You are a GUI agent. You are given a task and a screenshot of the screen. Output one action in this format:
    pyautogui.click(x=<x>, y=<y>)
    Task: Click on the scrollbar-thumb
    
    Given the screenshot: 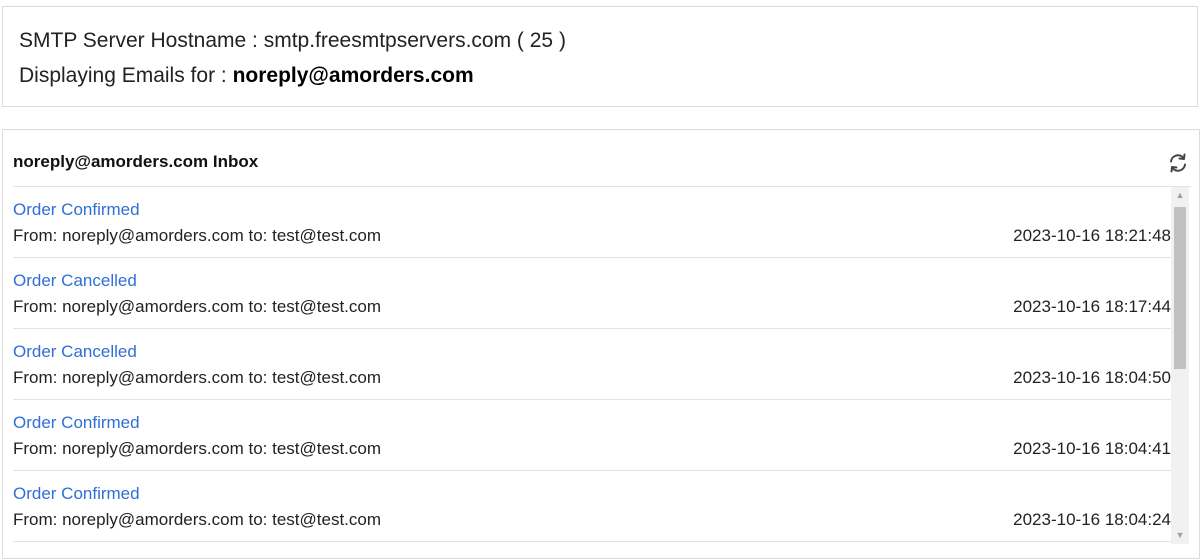 What is the action you would take?
    pyautogui.click(x=1180, y=288)
    